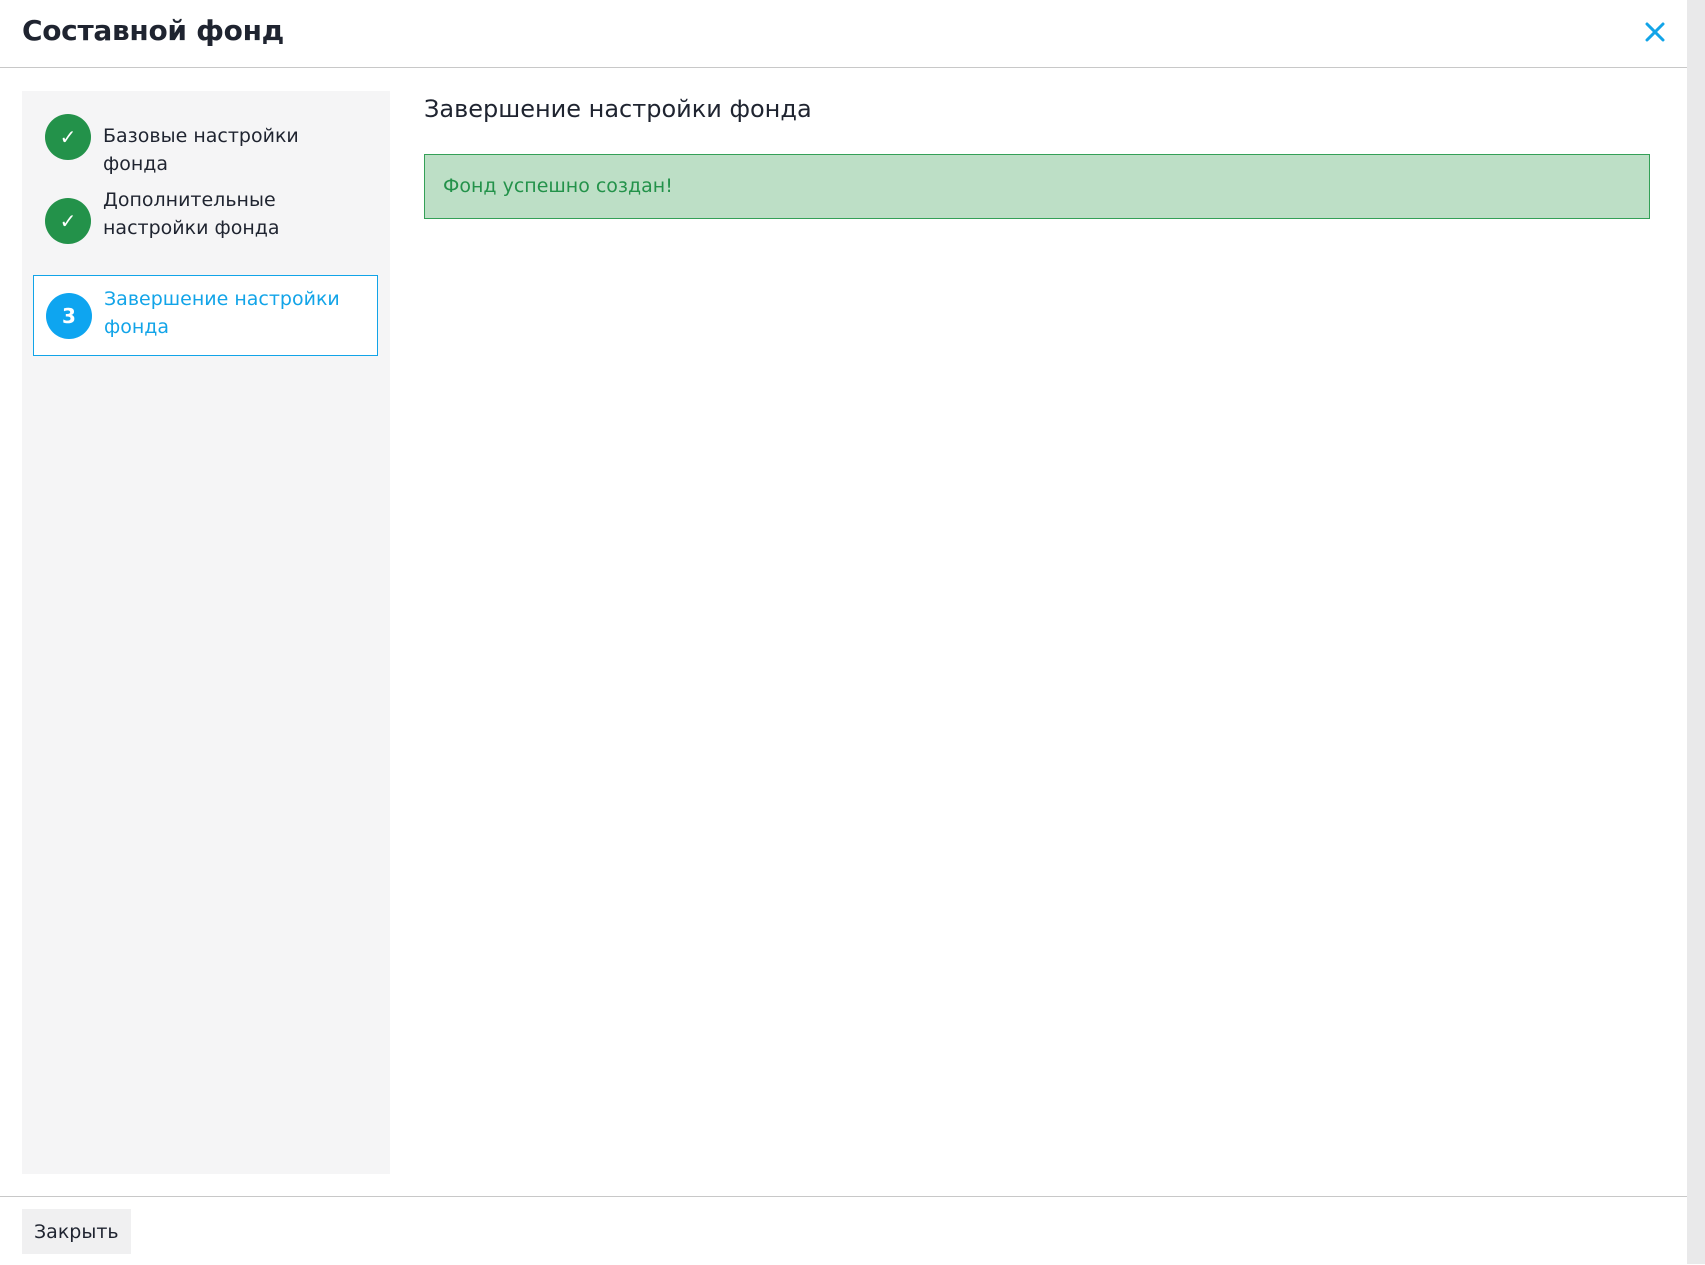 The width and height of the screenshot is (1705, 1265). Describe the element at coordinates (1037, 186) in the screenshot. I see `success-alert: Фонд успешно создан!` at that location.